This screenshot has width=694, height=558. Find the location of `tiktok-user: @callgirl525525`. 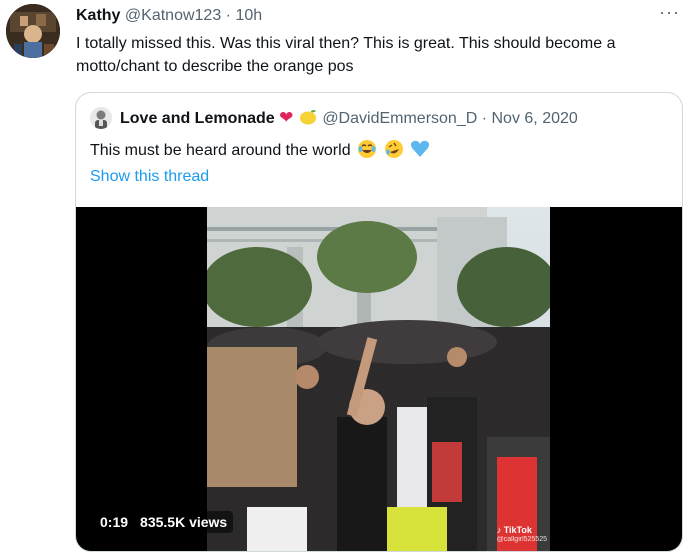

tiktok-user: @callgirl525525 is located at coordinates (521, 539).